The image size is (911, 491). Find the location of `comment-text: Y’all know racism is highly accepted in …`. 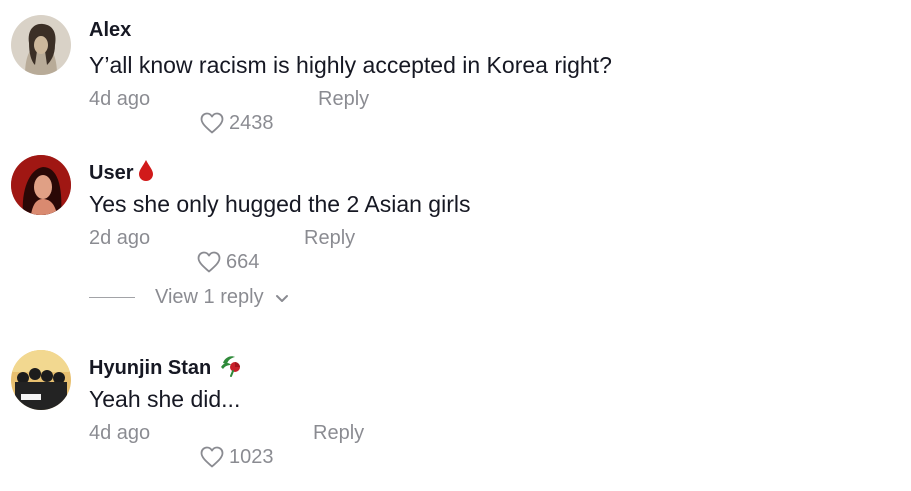

comment-text: Y’all know racism is highly accepted in … is located at coordinates (350, 65).